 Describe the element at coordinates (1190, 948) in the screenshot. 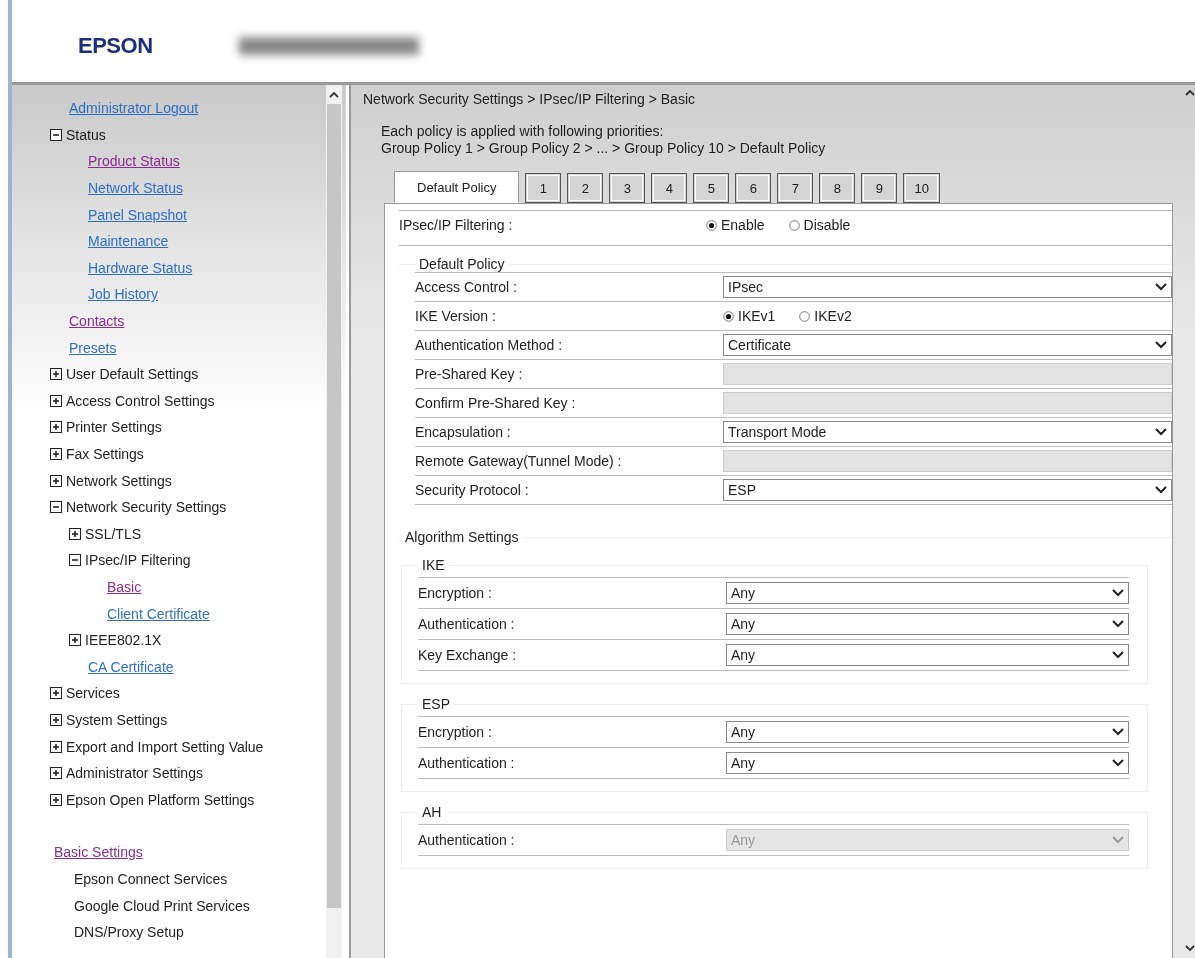

I see `scroll-down-icon` at that location.